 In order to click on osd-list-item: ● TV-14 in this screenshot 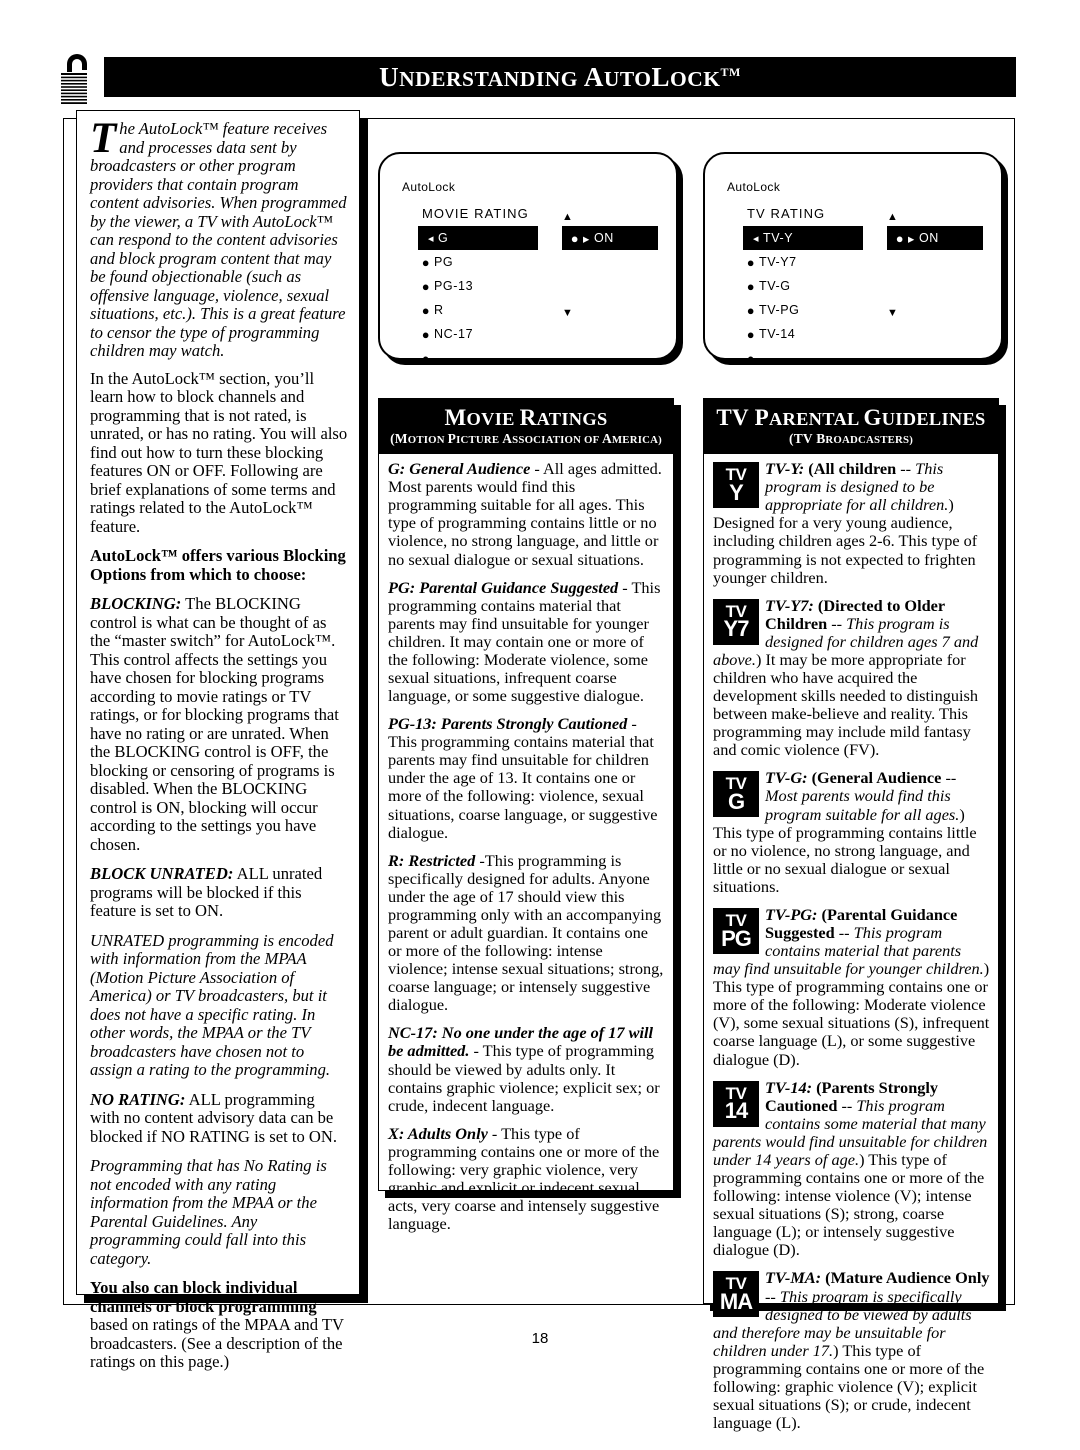, I will do `click(808, 334)`.